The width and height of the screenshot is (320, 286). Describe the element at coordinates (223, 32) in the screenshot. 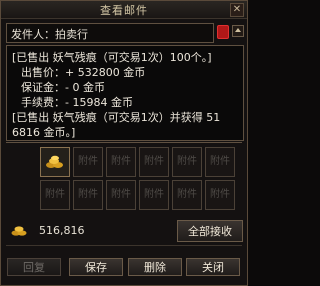

I see `seal-icon` at that location.